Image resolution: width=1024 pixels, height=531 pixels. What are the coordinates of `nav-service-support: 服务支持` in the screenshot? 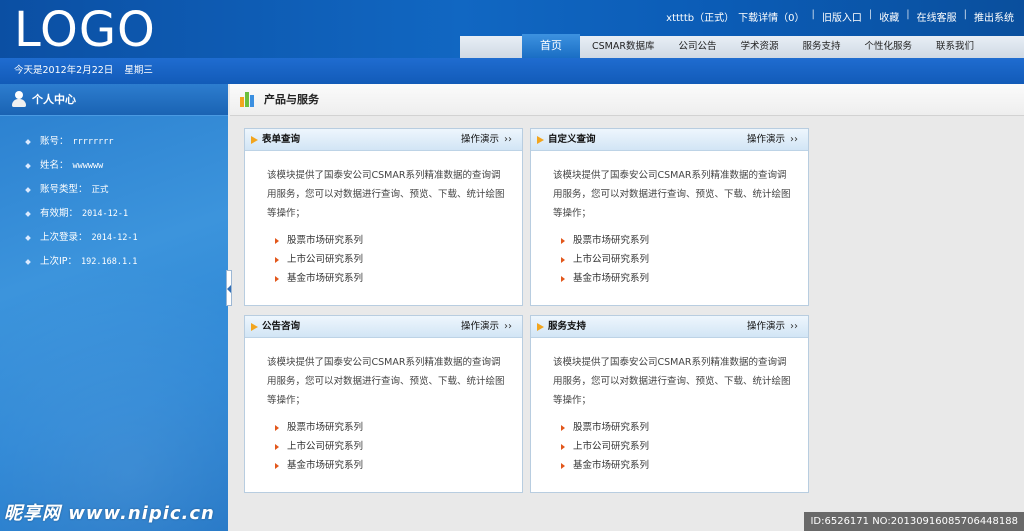 It's located at (822, 47).